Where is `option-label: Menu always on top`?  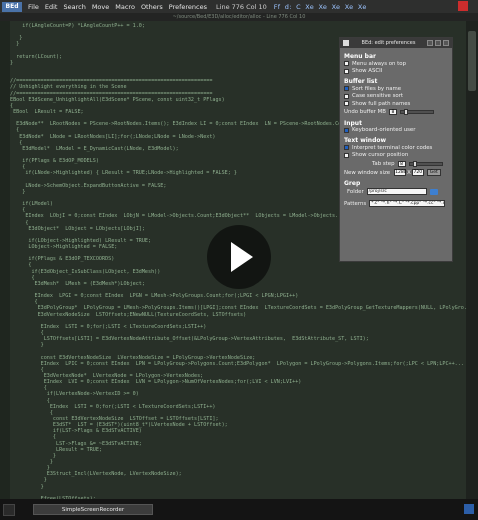
option-label: Menu always on top is located at coordinates (379, 63).